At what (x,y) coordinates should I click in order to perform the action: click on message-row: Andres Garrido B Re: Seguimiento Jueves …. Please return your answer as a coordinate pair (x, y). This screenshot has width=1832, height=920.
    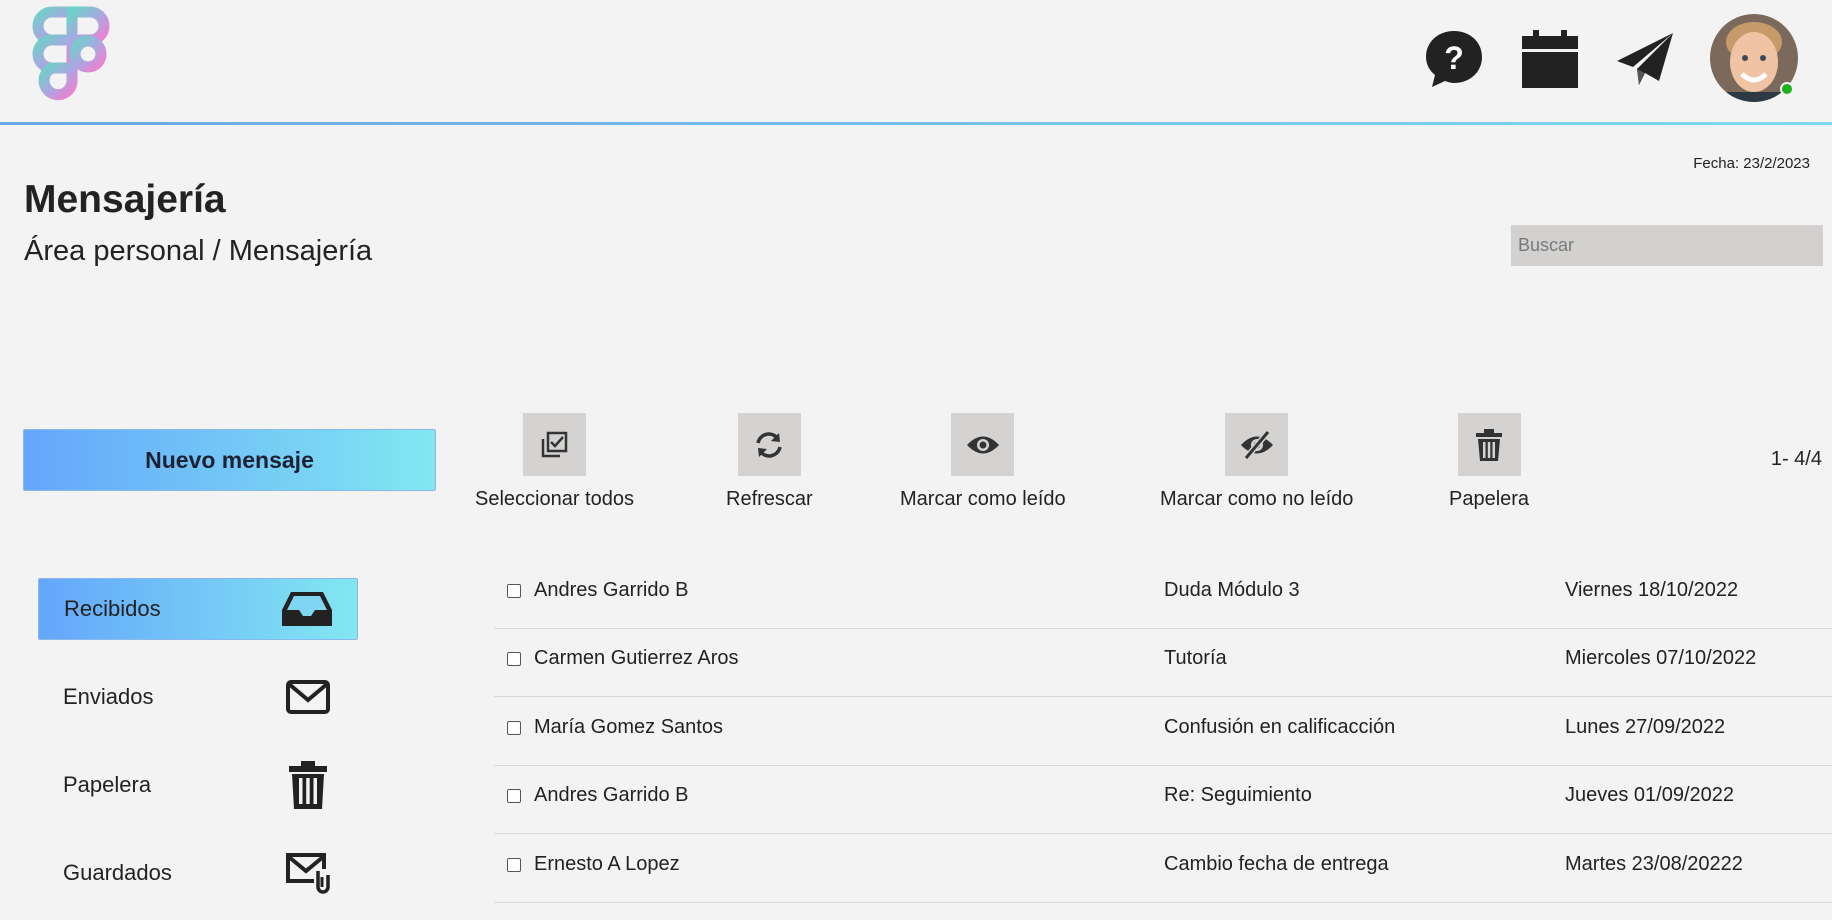
    Looking at the image, I should click on (1163, 800).